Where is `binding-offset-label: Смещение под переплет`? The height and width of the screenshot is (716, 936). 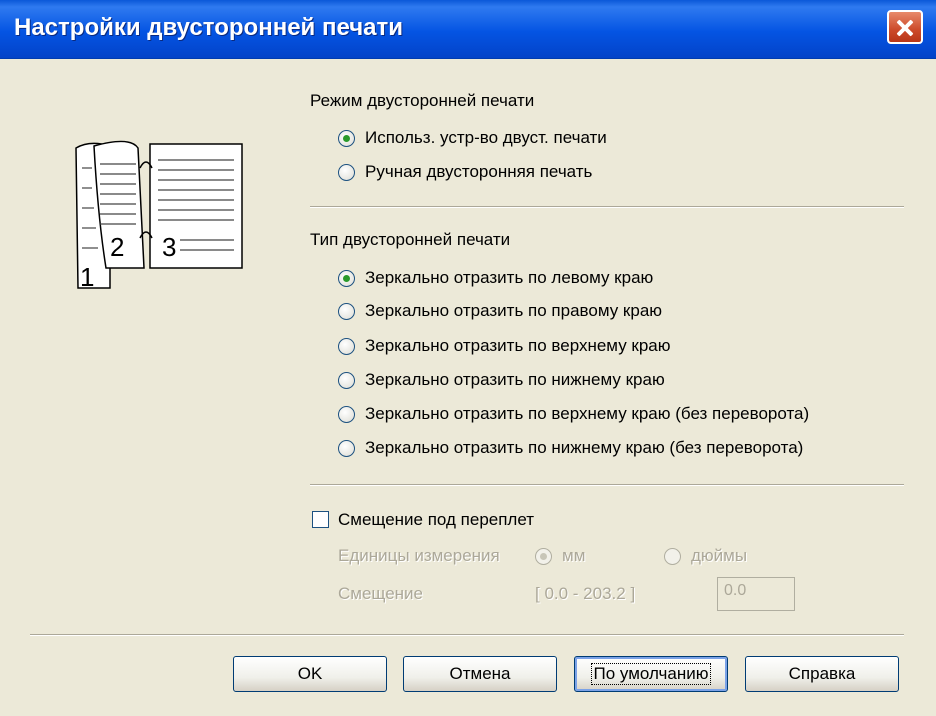 binding-offset-label: Смещение под переплет is located at coordinates (436, 519).